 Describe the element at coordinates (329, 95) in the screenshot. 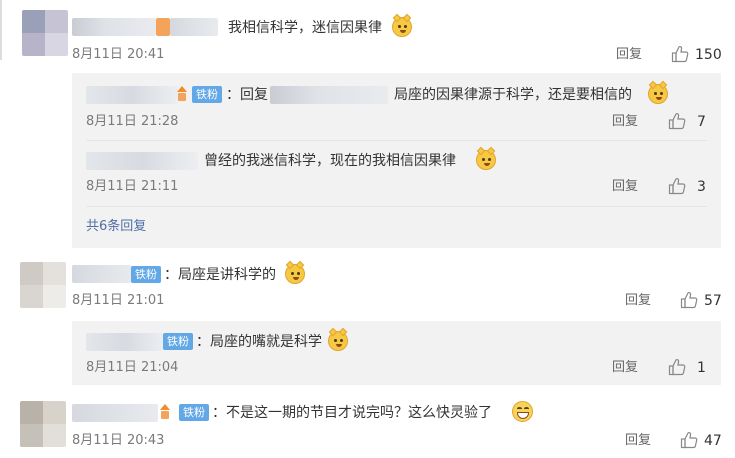

I see `reply-target-blurred` at that location.